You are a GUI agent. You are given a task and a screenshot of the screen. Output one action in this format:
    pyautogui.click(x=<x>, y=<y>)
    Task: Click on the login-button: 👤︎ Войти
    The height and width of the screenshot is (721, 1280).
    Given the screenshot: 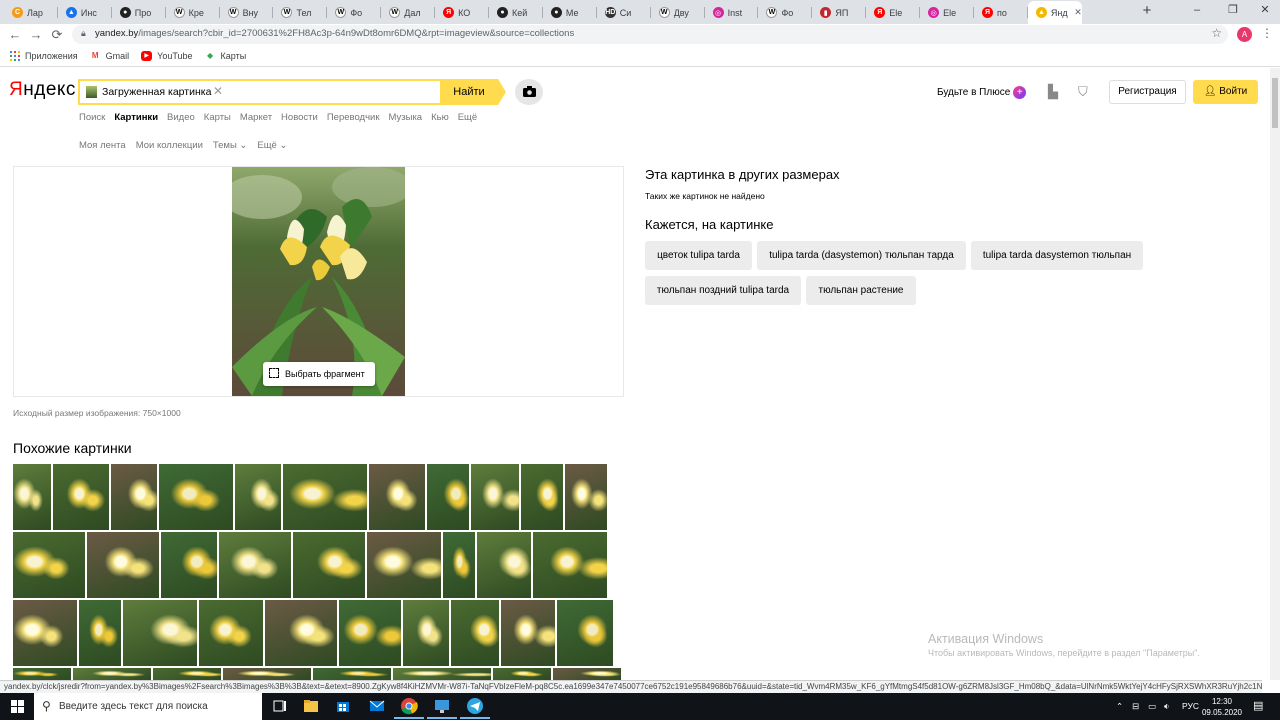 What is the action you would take?
    pyautogui.click(x=1225, y=92)
    